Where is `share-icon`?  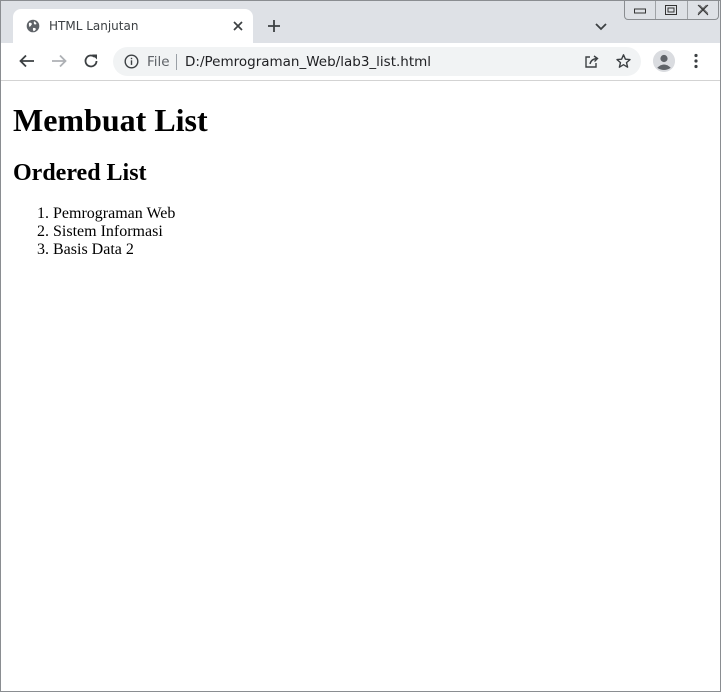
share-icon is located at coordinates (591, 61).